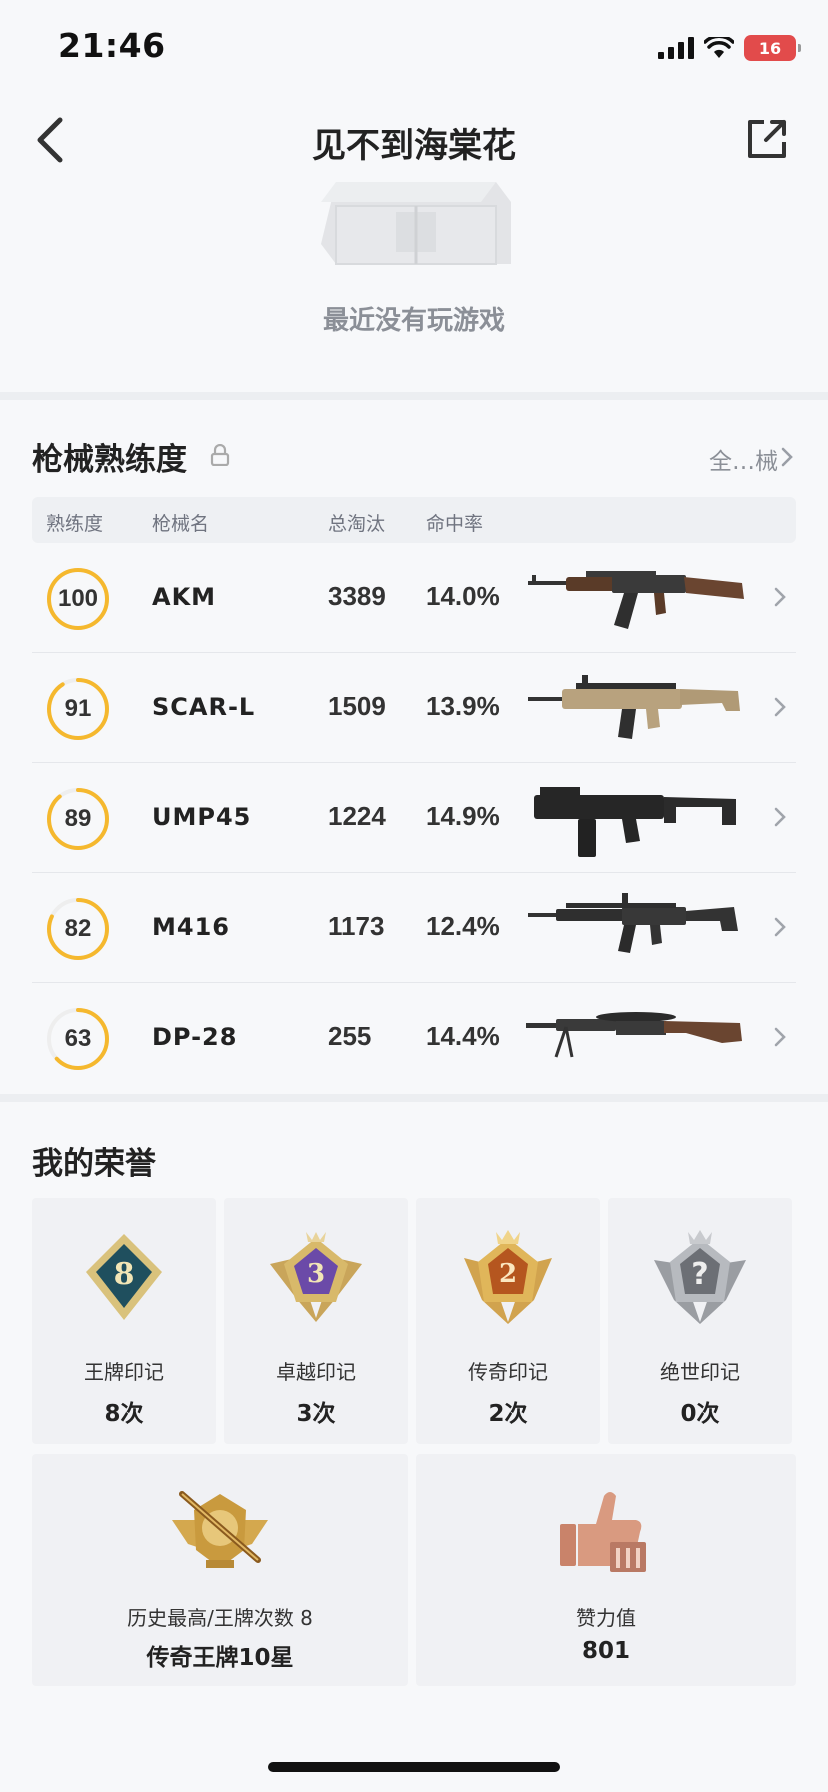 Image resolution: width=828 pixels, height=1792 pixels. I want to click on highest-rank-label: 历史最高/王牌次数 8, so click(220, 1618).